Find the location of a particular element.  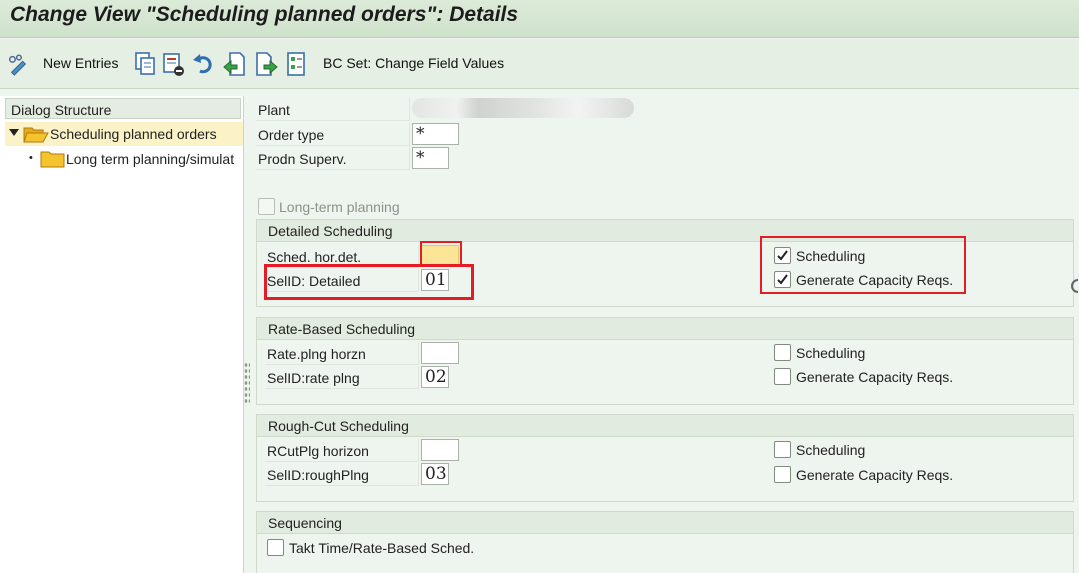

tree-item-label: Long term planning/simulat is located at coordinates (150, 159).